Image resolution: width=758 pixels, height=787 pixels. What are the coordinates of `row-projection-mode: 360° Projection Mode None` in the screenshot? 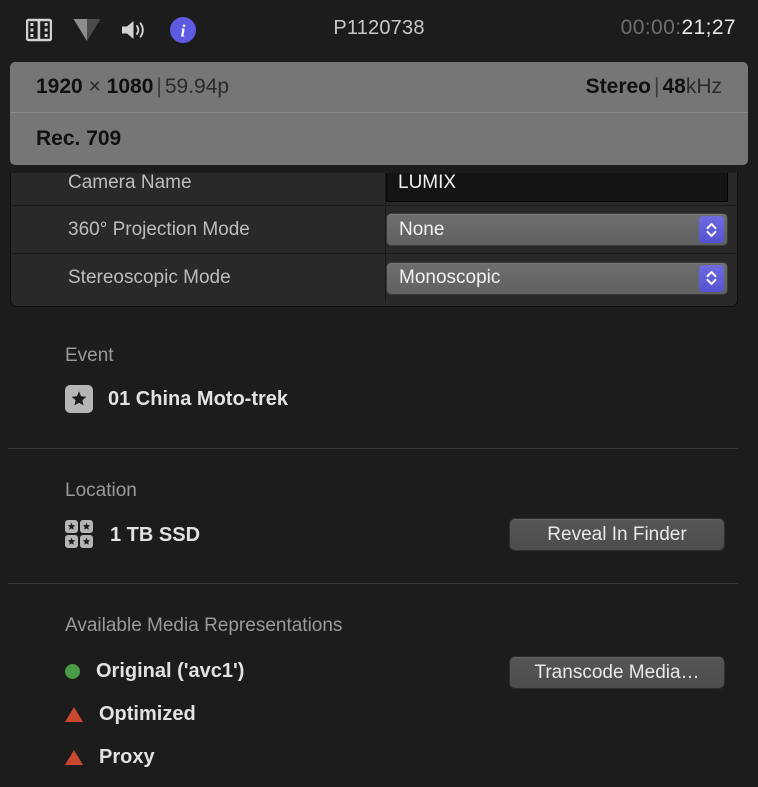 It's located at (374, 230).